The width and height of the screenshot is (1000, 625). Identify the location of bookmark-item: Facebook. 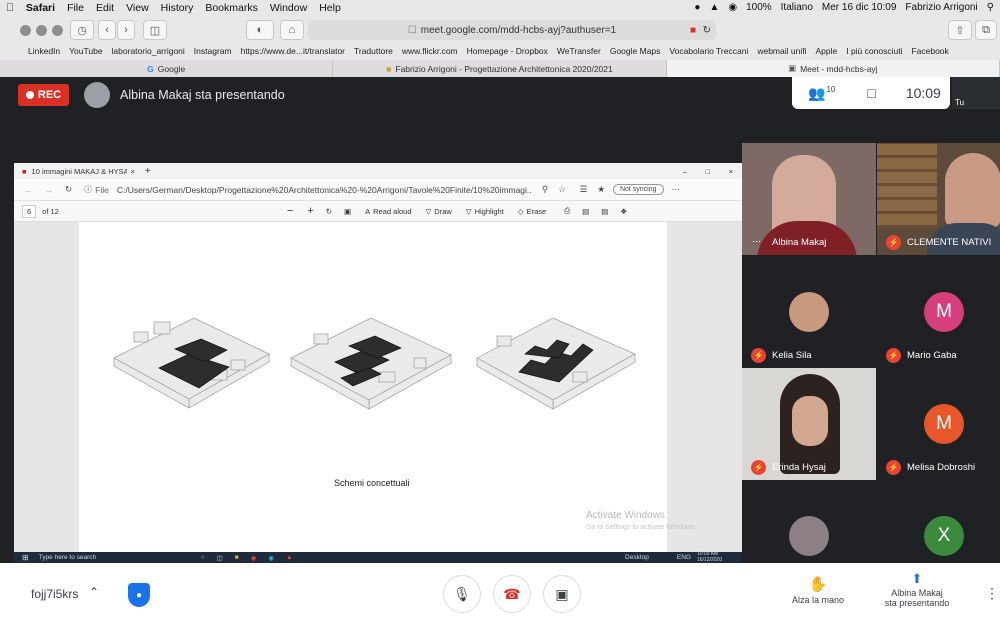
(929, 51).